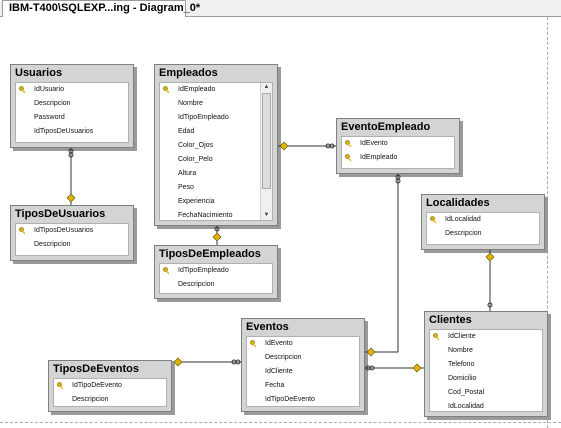 This screenshot has width=561, height=428. Describe the element at coordinates (450, 320) in the screenshot. I see `table-title: Clientes` at that location.